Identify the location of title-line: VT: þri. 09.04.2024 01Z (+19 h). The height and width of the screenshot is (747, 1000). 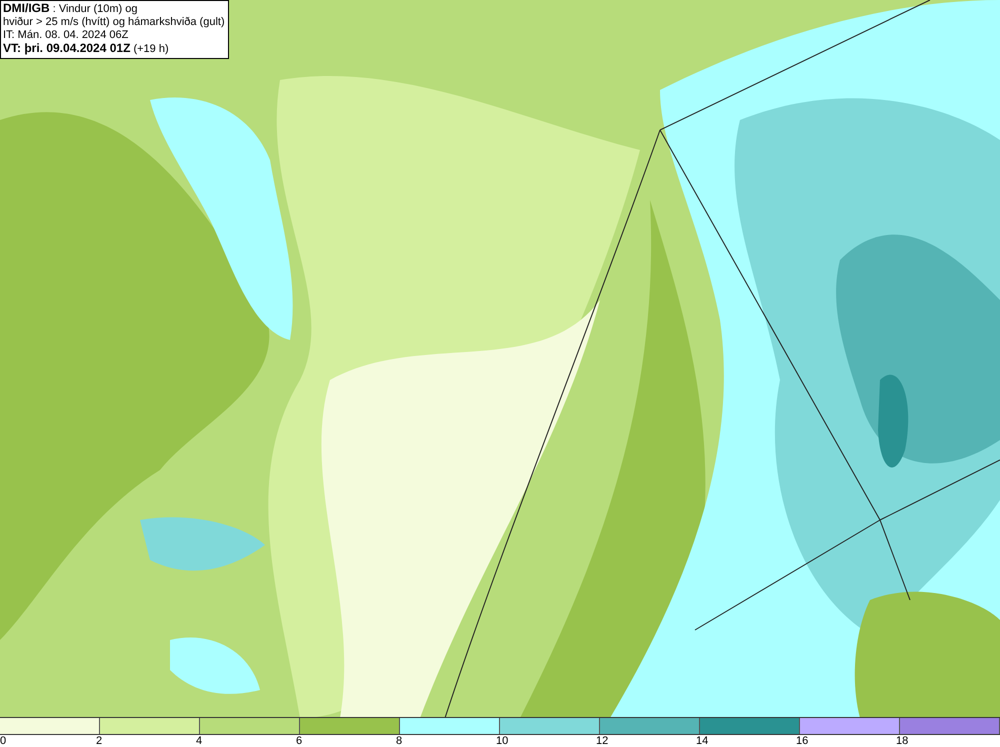
(86, 49).